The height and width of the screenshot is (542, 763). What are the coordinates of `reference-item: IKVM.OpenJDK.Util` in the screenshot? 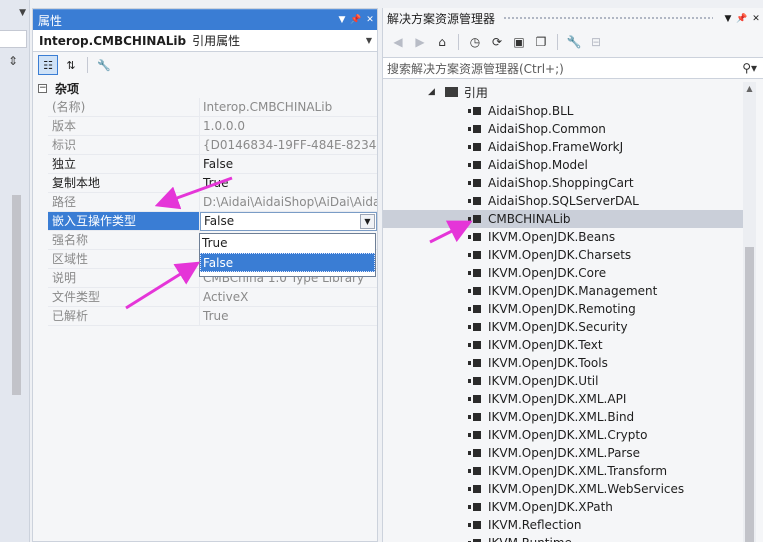 It's located at (563, 381).